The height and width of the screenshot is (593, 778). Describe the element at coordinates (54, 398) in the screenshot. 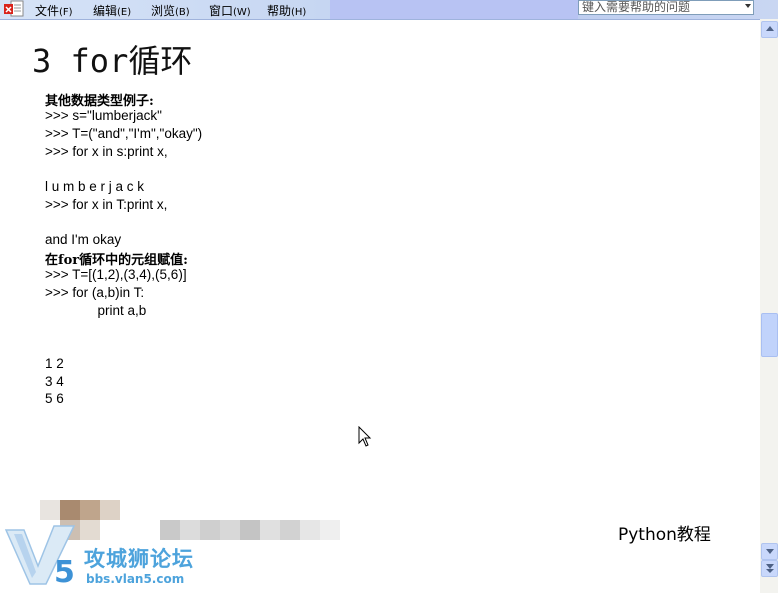

I see `output-line: 5 6` at that location.